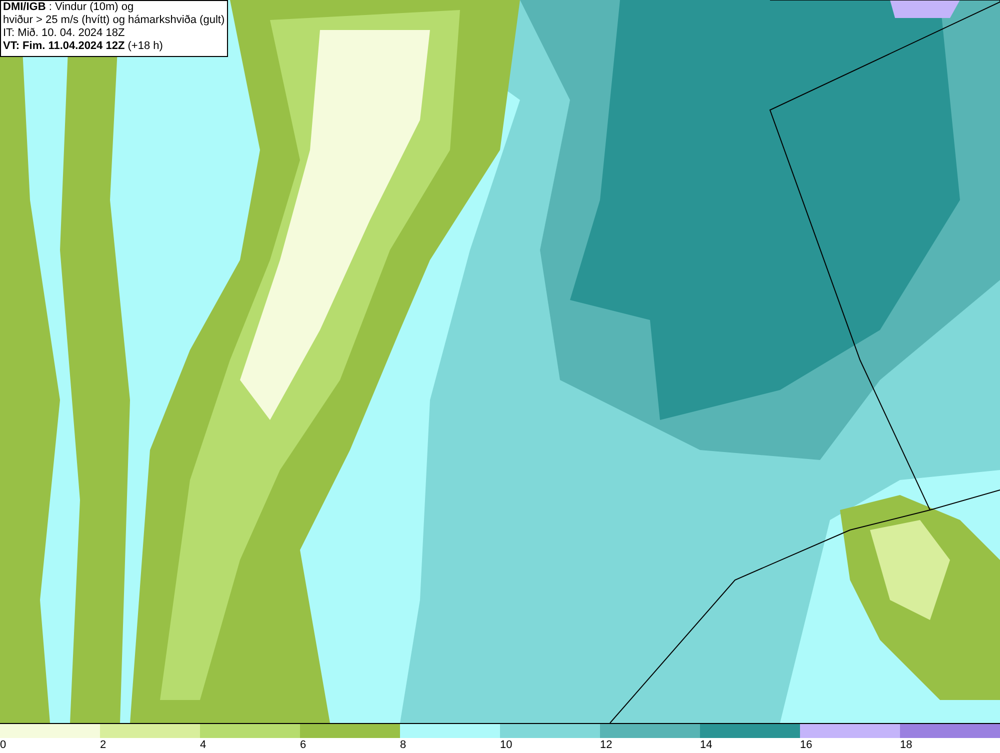 The width and height of the screenshot is (1000, 753). I want to click on legend-label: 2, so click(103, 745).